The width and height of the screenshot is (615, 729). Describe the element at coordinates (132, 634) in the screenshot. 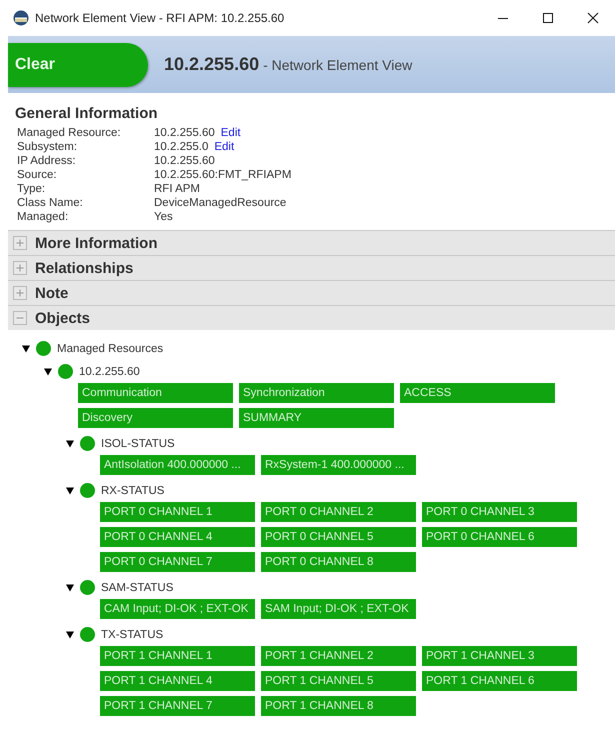

I see `tree-node-label: TX-STATUS` at that location.